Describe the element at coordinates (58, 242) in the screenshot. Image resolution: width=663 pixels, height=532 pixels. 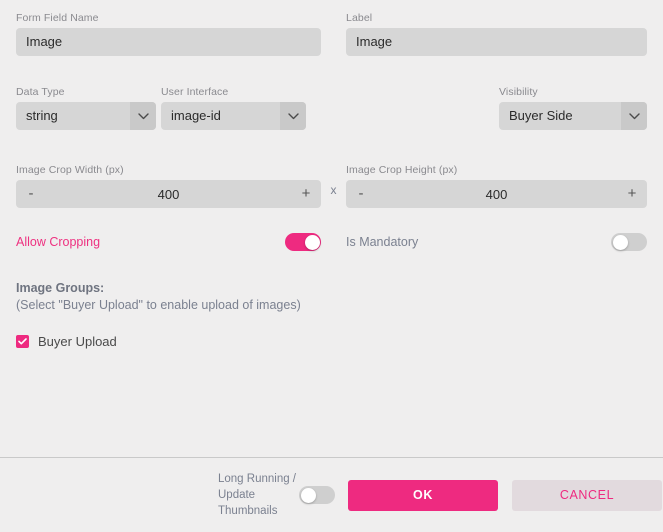
I see `allow-cropping-label: Allow Cropping` at that location.